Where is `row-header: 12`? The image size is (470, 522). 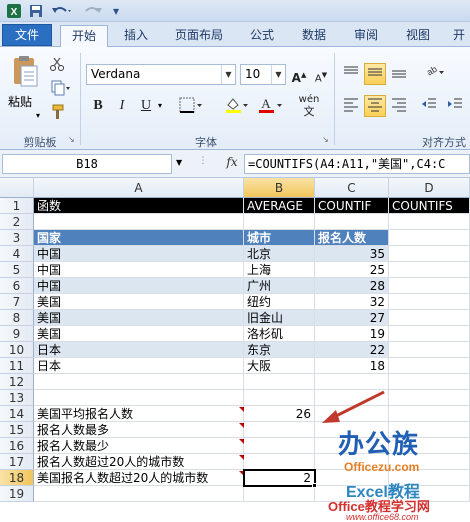
row-header: 12 is located at coordinates (17, 382).